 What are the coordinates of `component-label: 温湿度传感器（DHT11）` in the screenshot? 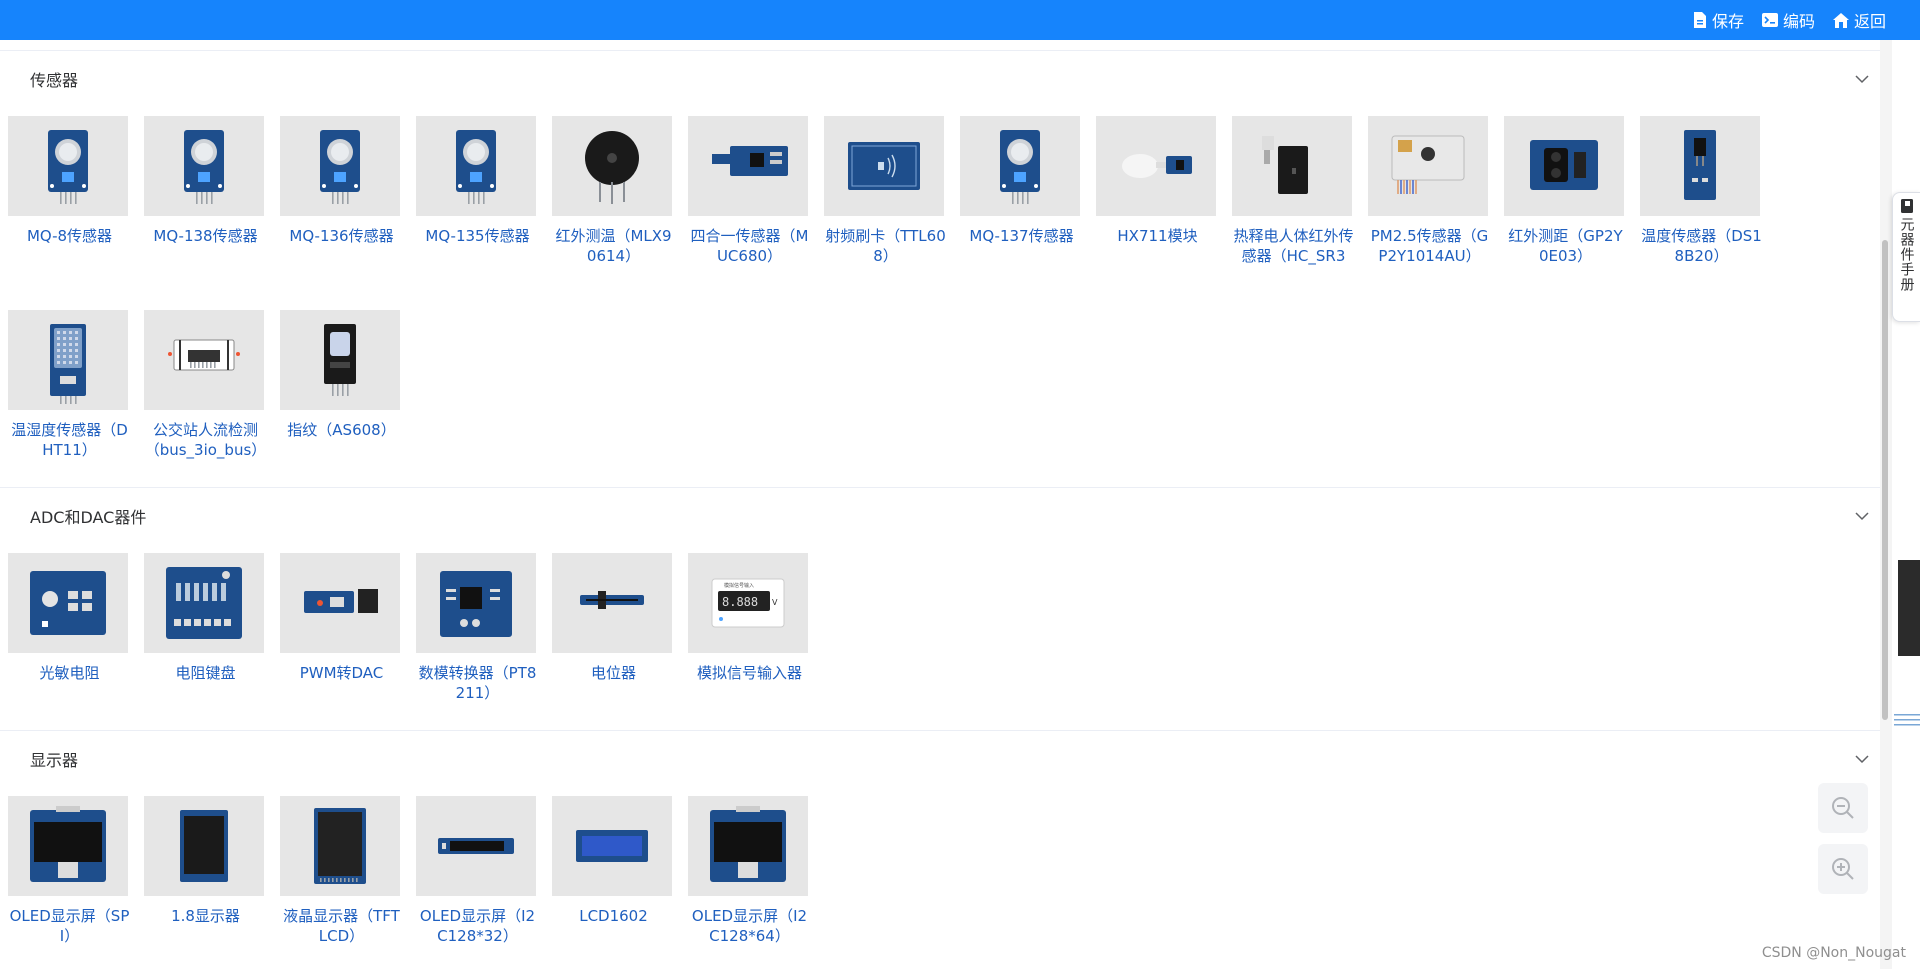 It's located at (69, 440).